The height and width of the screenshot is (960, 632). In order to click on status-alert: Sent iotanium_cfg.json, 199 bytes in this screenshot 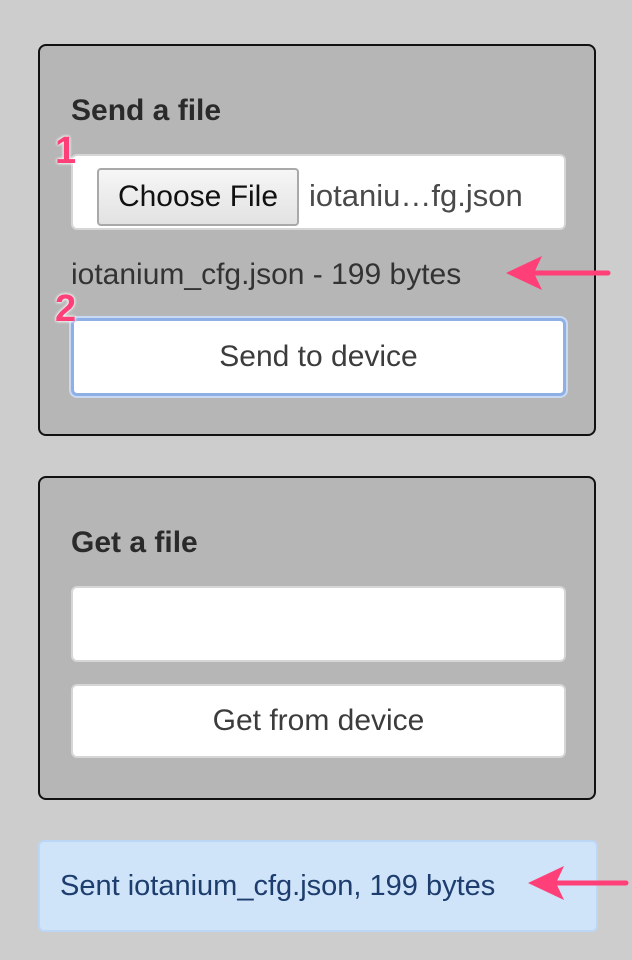, I will do `click(318, 886)`.